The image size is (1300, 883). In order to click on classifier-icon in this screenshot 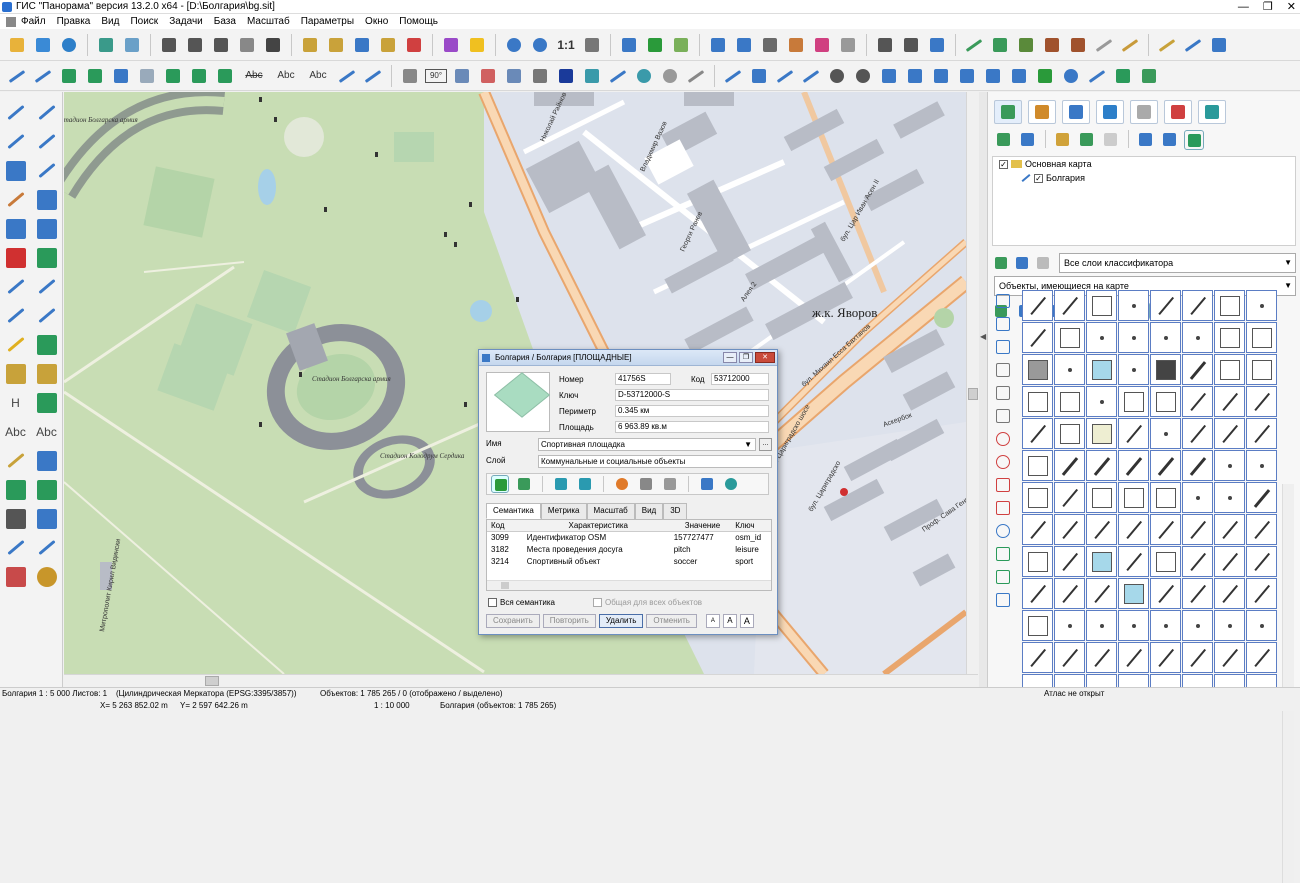, I will do `click(1001, 263)`.